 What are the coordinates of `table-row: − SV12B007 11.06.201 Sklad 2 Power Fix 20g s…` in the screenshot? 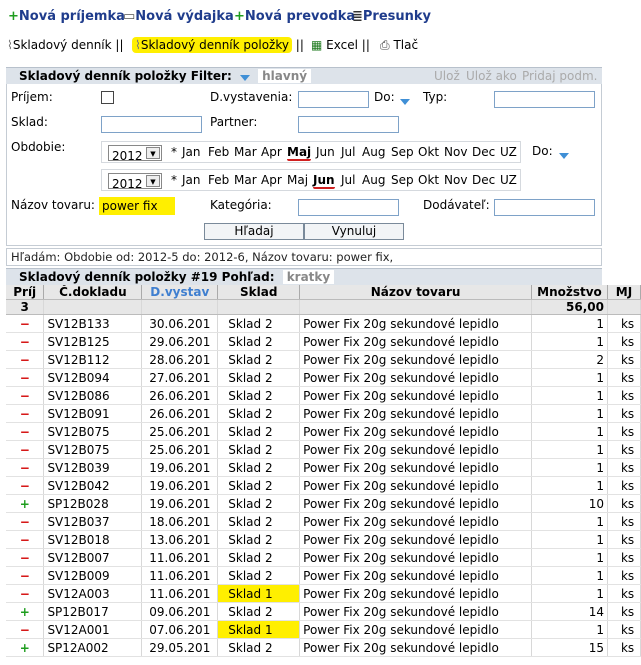 It's located at (323, 557).